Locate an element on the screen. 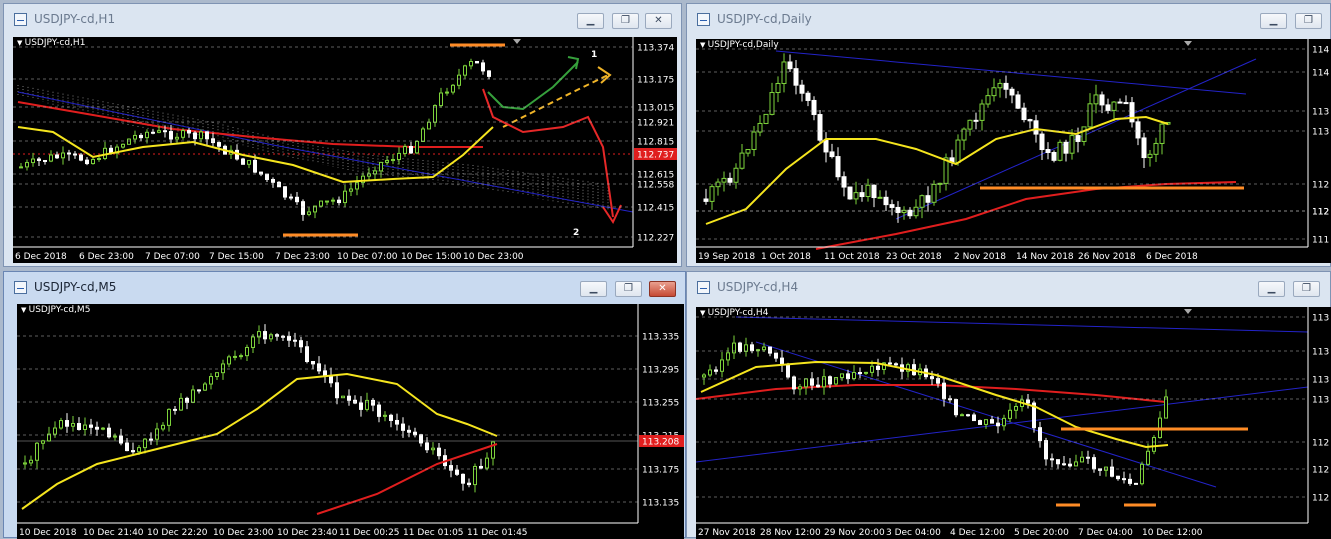 The image size is (1331, 539). window-title-bar: USDJPY-cd,Daily ▁ ❐ is located at coordinates (1008, 19).